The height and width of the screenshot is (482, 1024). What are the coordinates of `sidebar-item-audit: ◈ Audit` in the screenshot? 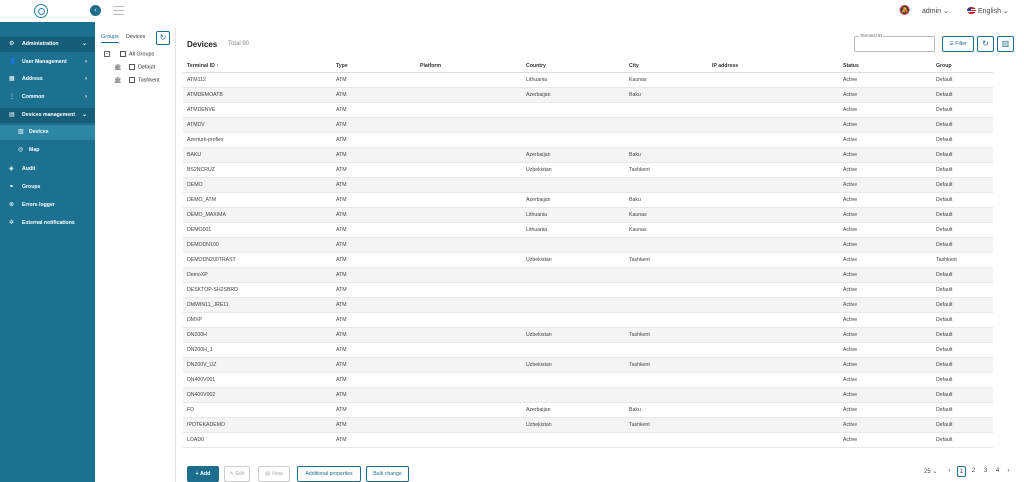 It's located at (47, 169).